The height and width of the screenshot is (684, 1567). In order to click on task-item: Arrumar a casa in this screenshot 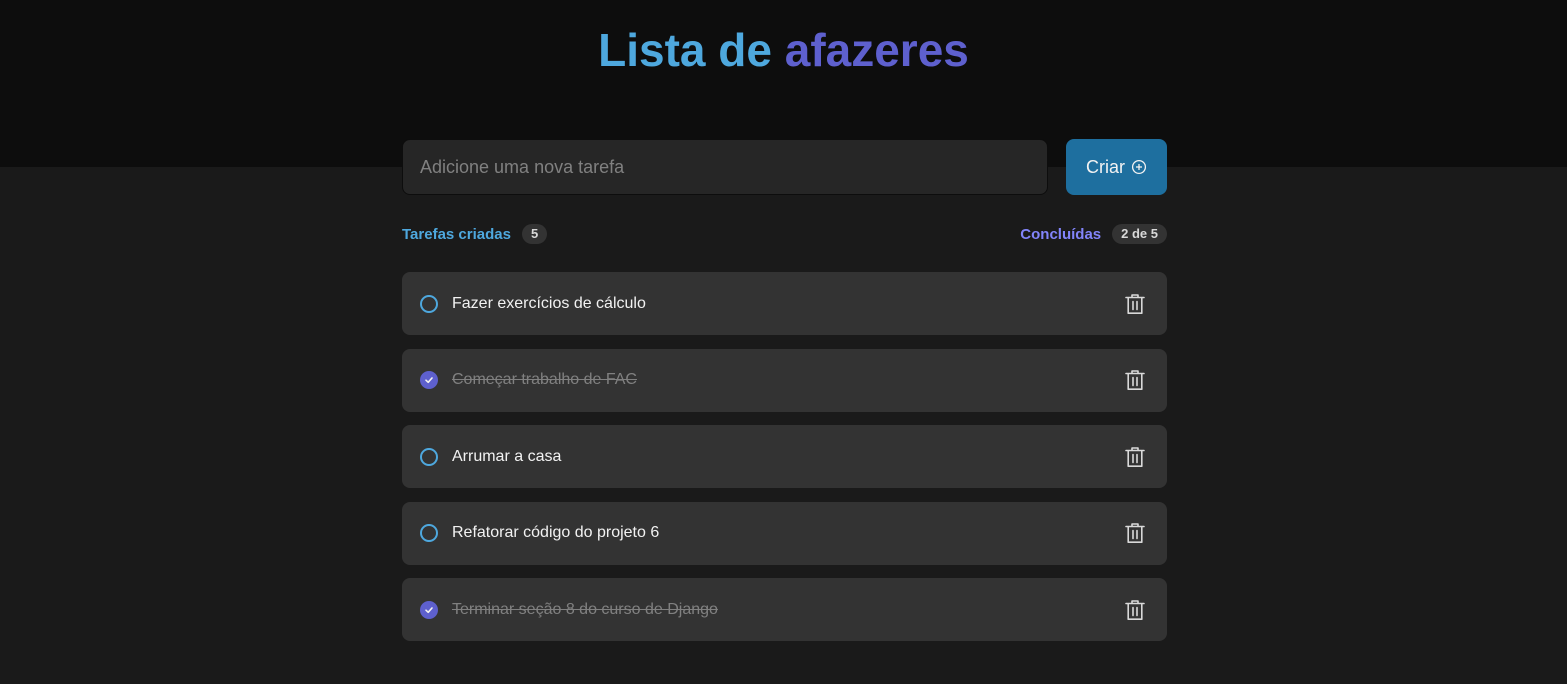, I will do `click(784, 456)`.